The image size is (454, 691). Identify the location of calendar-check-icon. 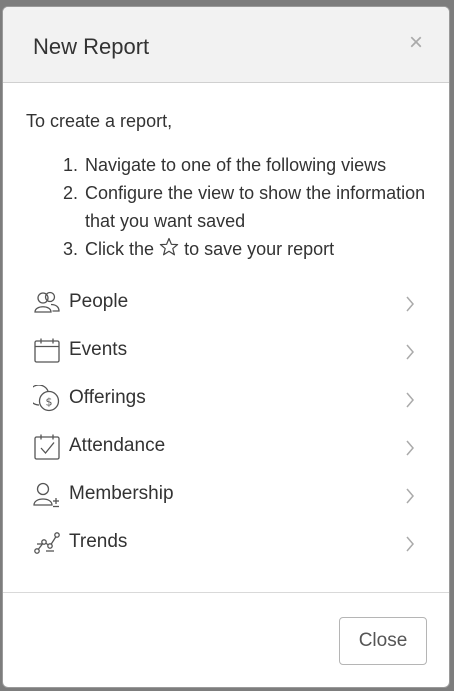
(47, 447).